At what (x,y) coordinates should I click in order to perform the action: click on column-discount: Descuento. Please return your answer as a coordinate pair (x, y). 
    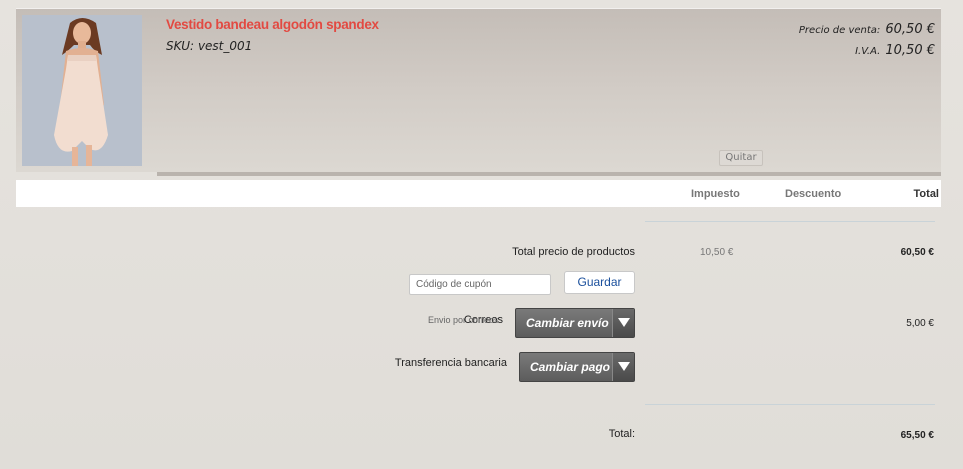
    Looking at the image, I should click on (813, 194).